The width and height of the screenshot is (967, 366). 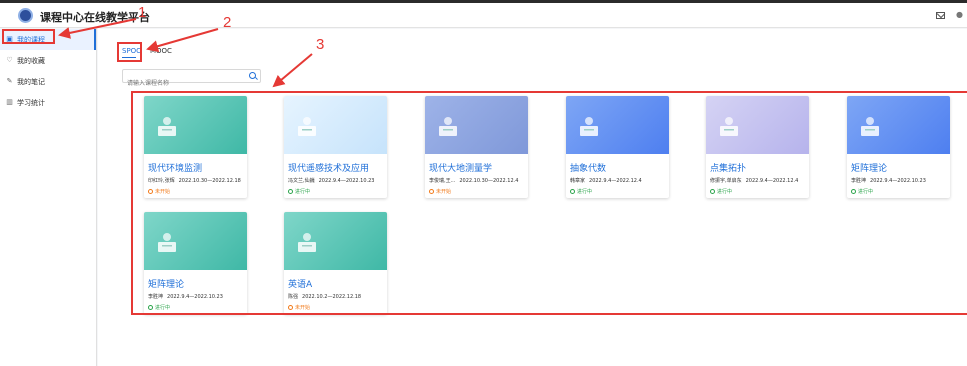 What do you see at coordinates (25, 15) in the screenshot?
I see `logo` at bounding box center [25, 15].